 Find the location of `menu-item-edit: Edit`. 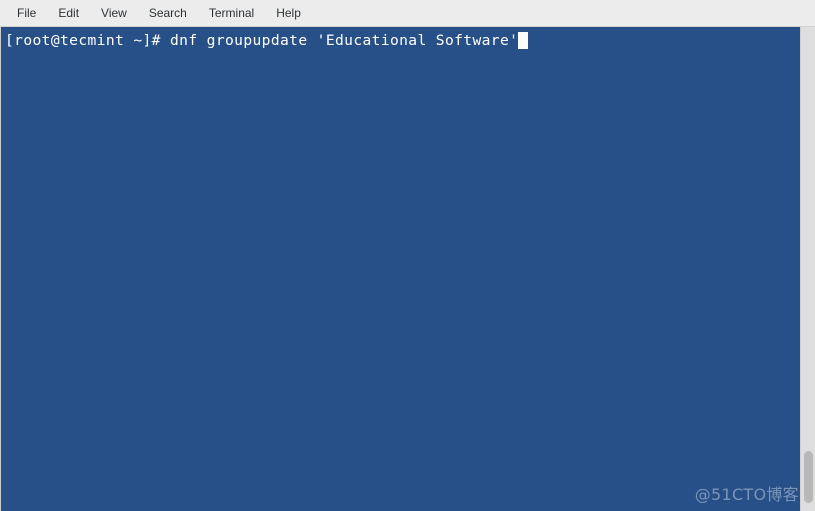

menu-item-edit: Edit is located at coordinates (68, 13).